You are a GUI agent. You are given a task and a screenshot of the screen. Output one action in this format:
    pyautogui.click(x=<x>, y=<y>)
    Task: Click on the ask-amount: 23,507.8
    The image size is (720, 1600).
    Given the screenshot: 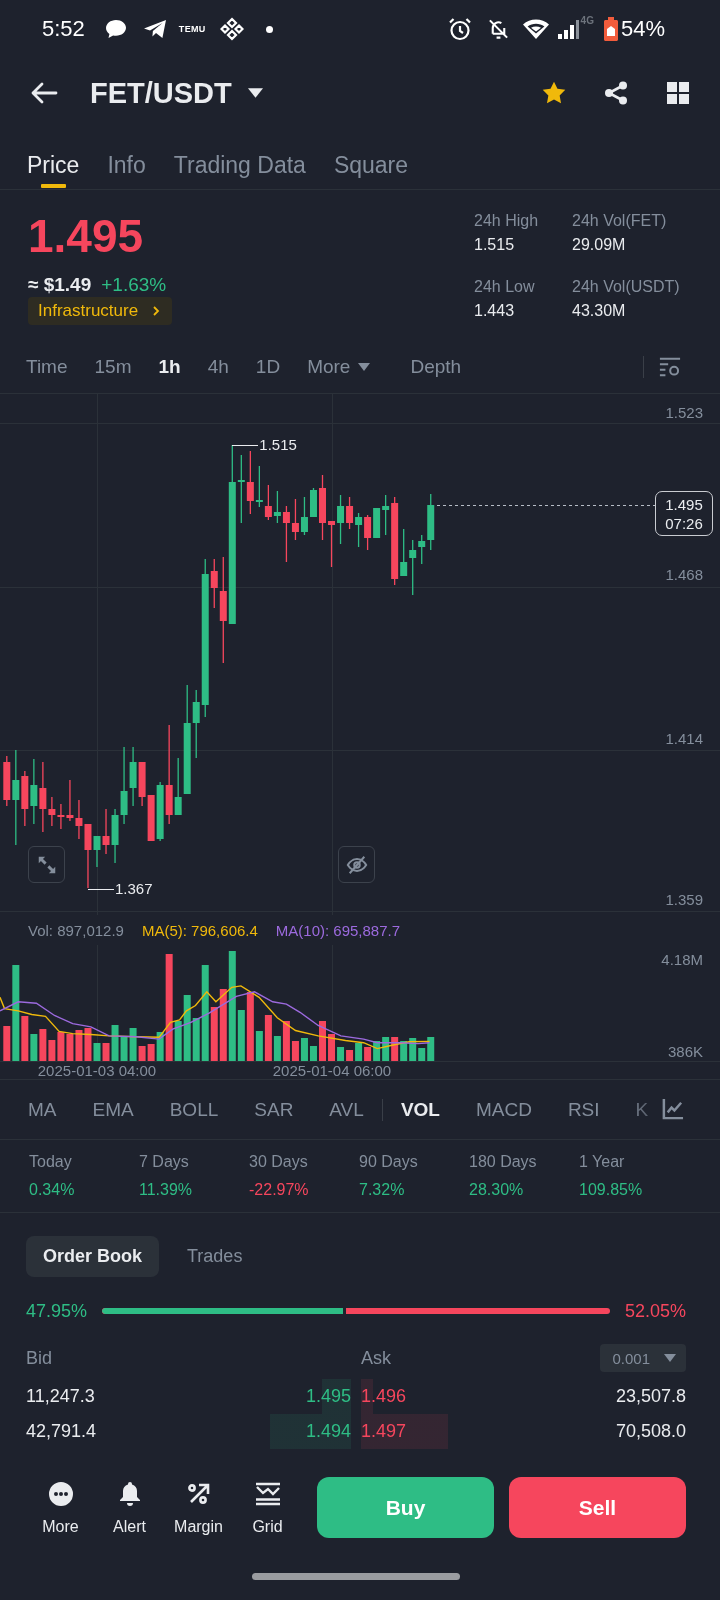 What is the action you would take?
    pyautogui.click(x=650, y=1396)
    